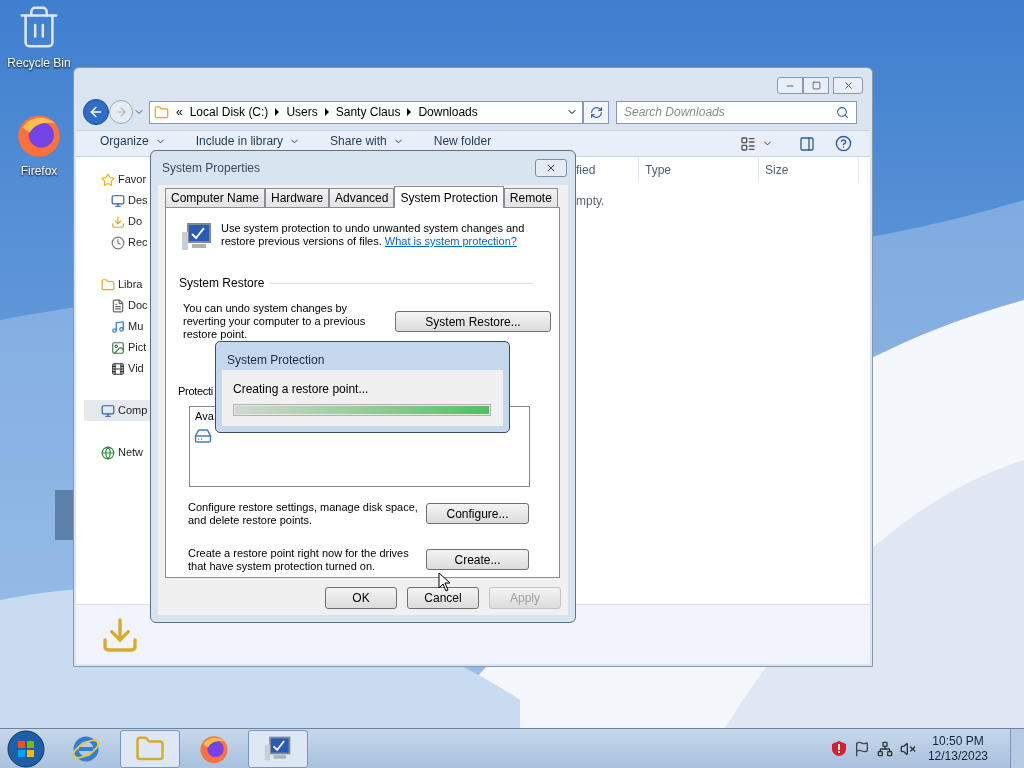  What do you see at coordinates (303, 513) in the screenshot?
I see `configure-description: Configure restore settings, manage disk space, and delete restore points.` at bounding box center [303, 513].